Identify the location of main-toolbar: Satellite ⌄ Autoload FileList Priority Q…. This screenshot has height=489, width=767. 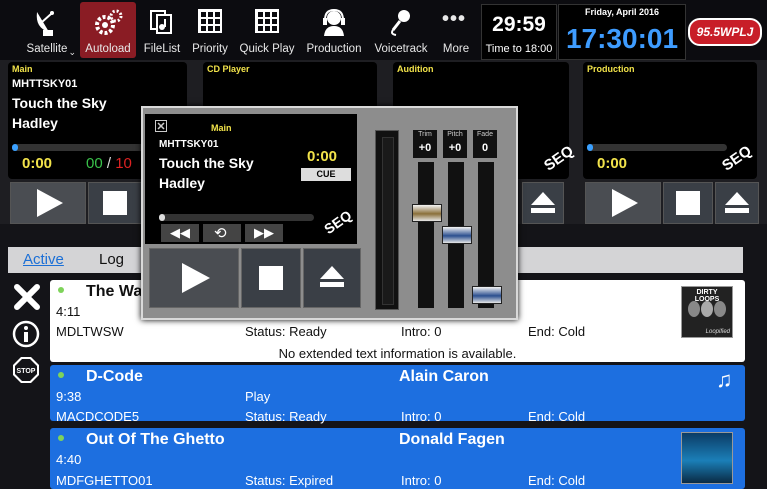
(383, 30).